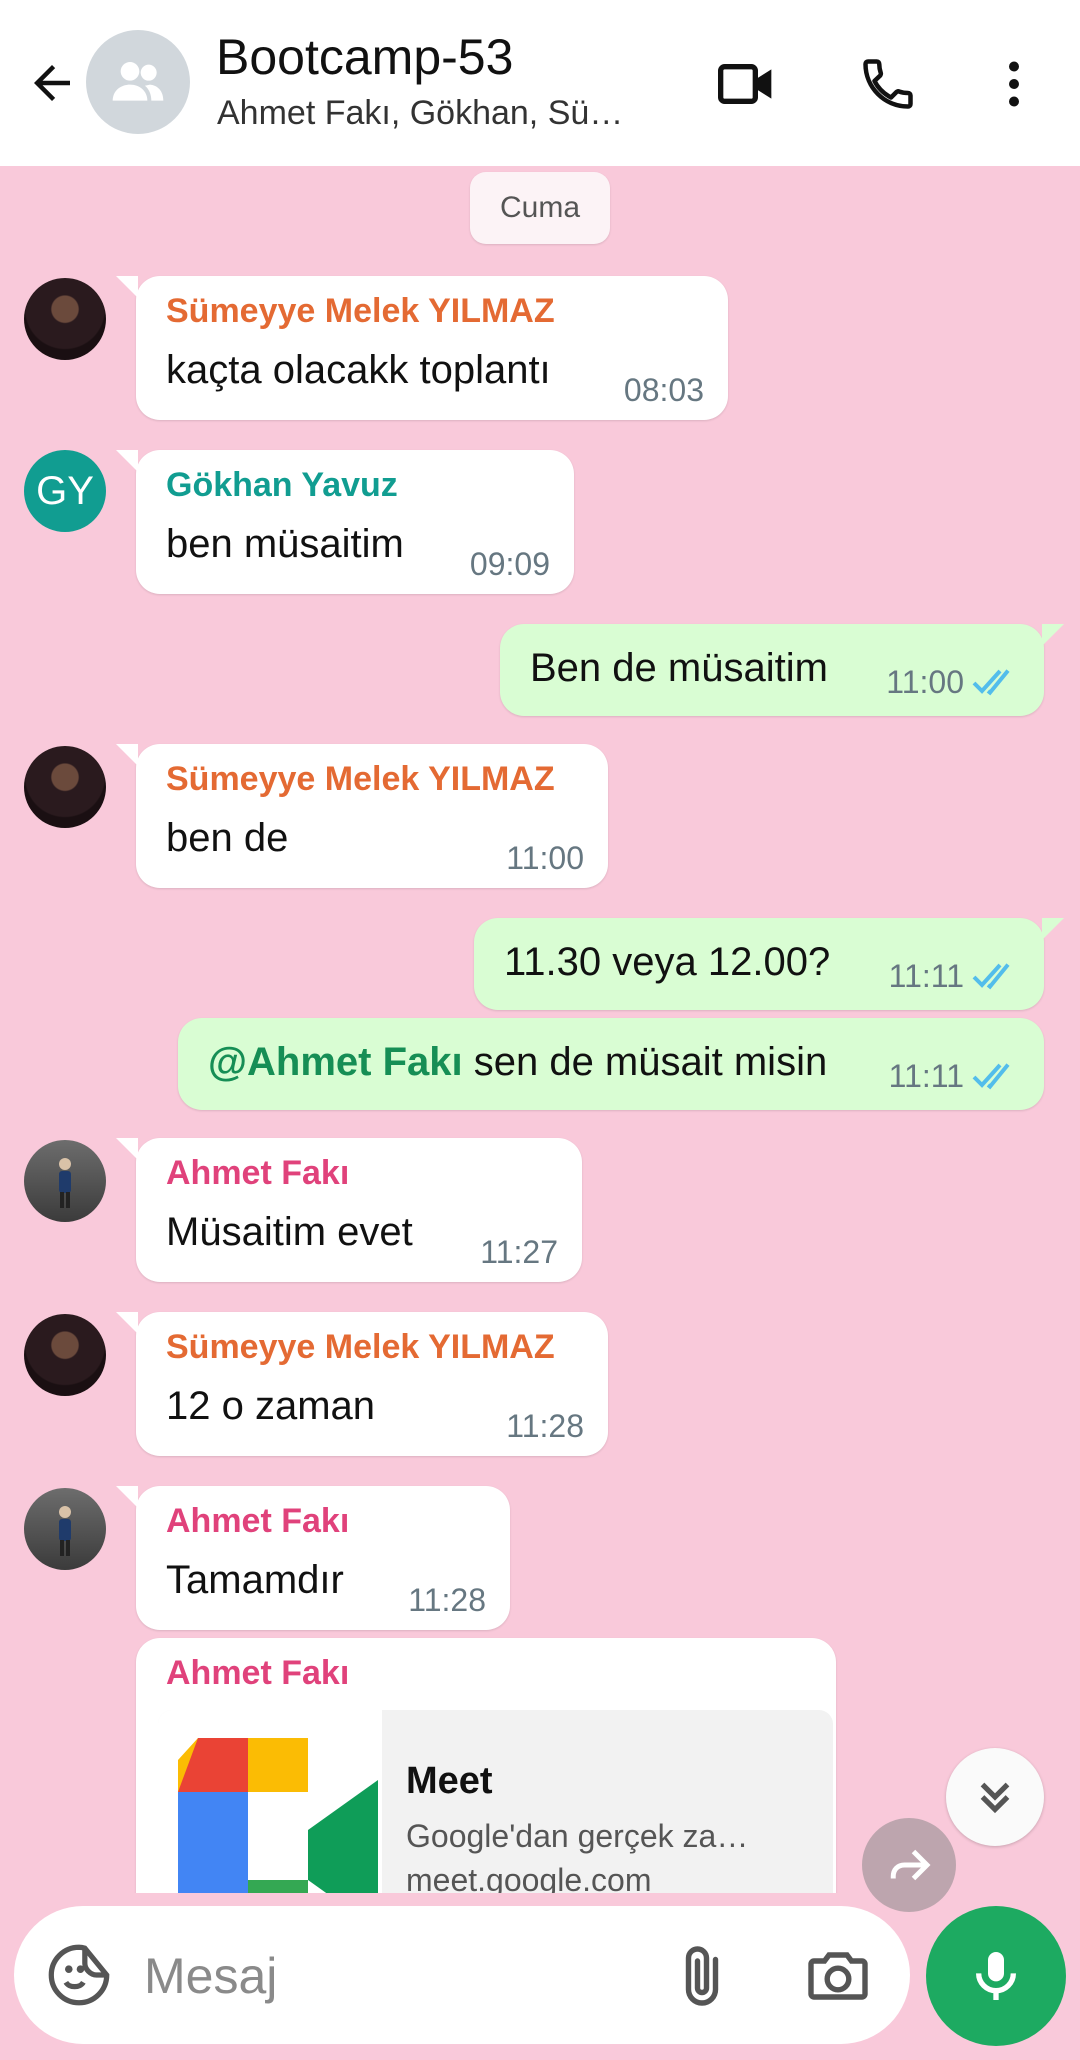  I want to click on message-text: Ben de müsaitim, so click(679, 668).